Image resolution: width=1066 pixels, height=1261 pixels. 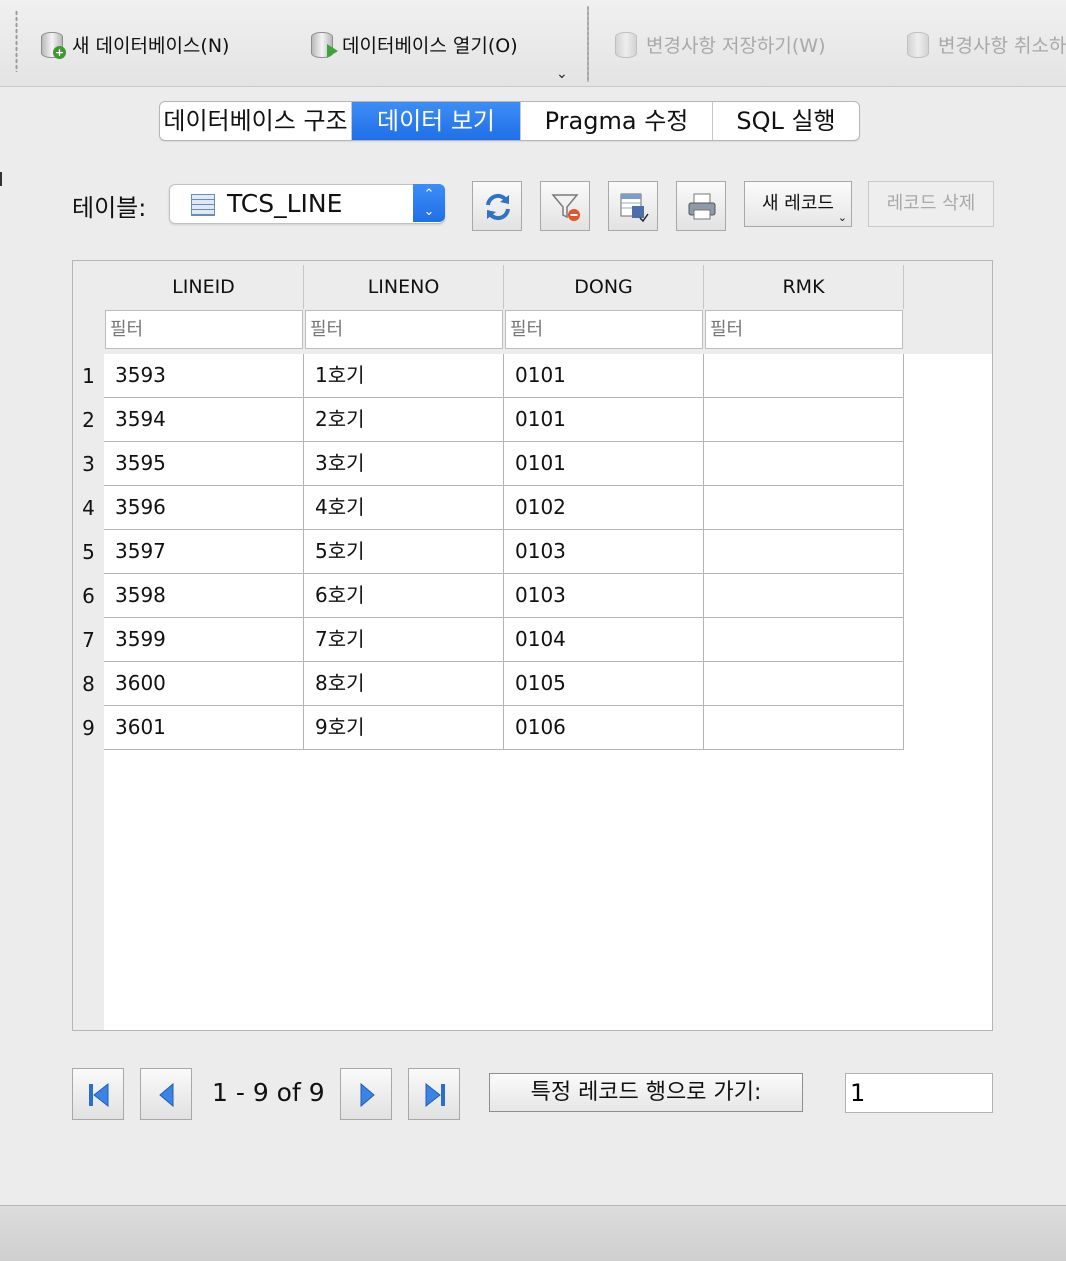 What do you see at coordinates (52, 44) in the screenshot?
I see `new-database-icon: +` at bounding box center [52, 44].